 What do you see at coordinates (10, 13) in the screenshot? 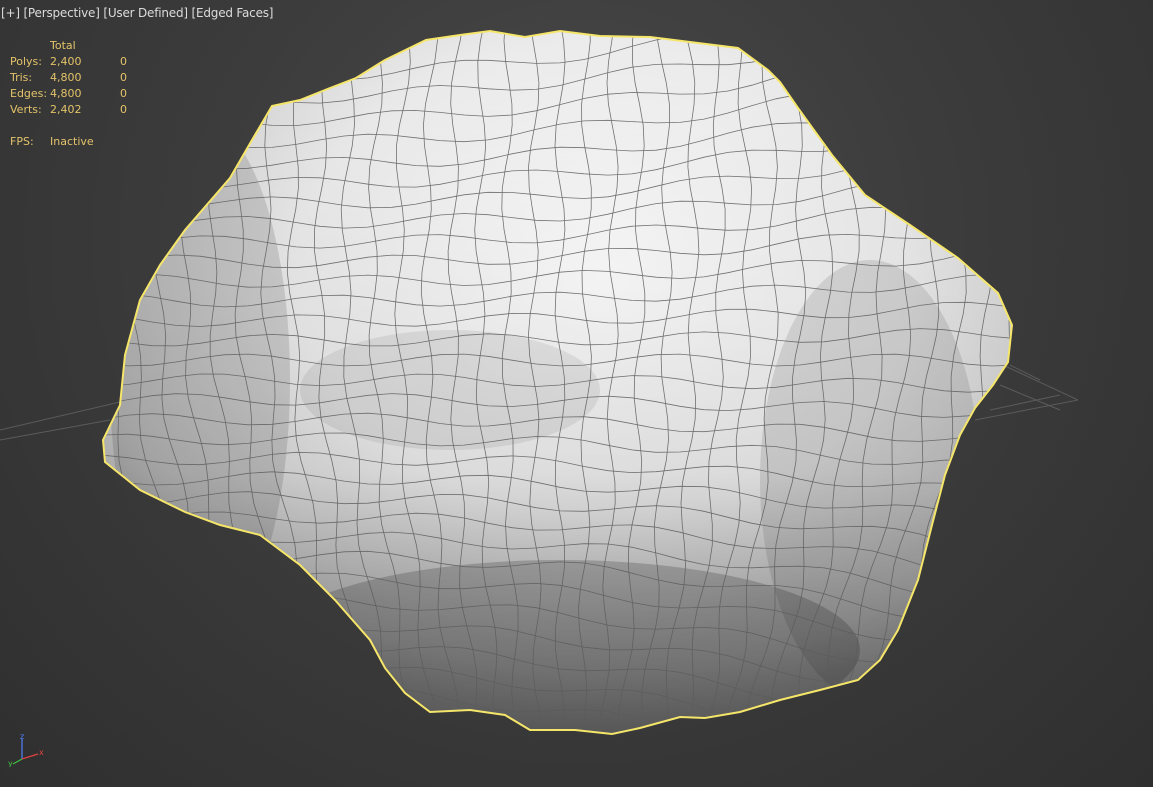
I see `viewport-plus-menu: [+]` at bounding box center [10, 13].